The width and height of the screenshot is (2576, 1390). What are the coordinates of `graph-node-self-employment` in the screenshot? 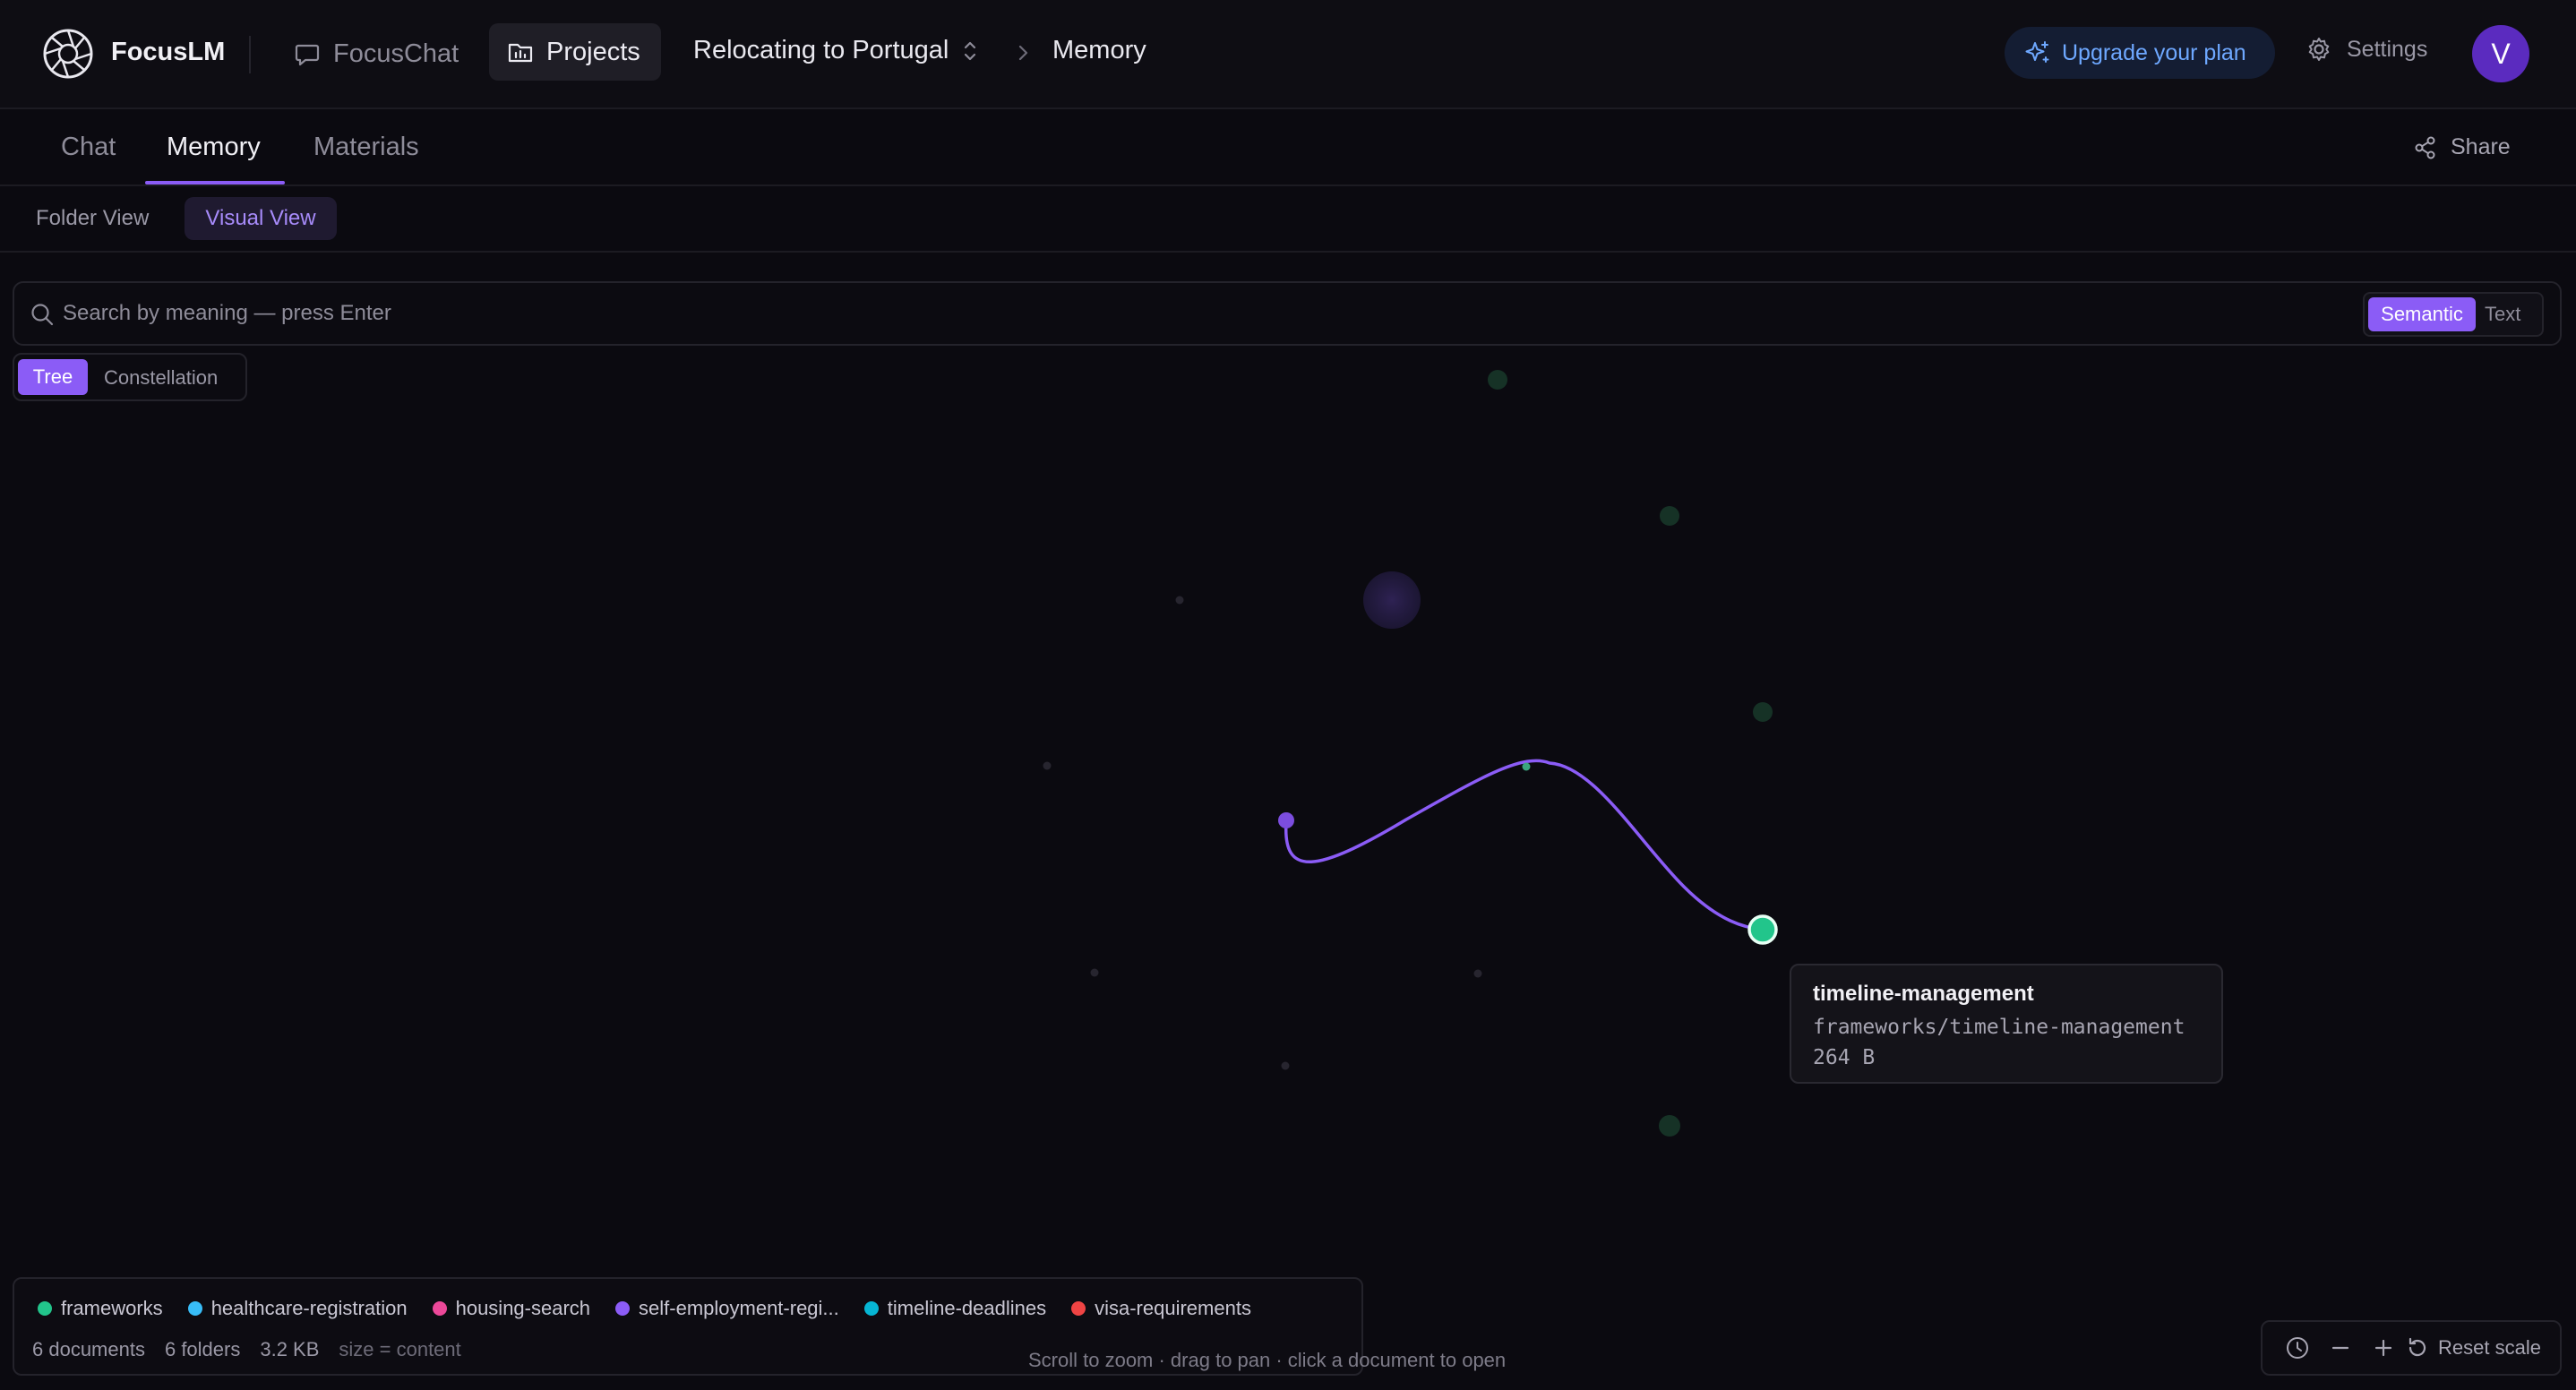 It's located at (1286, 820).